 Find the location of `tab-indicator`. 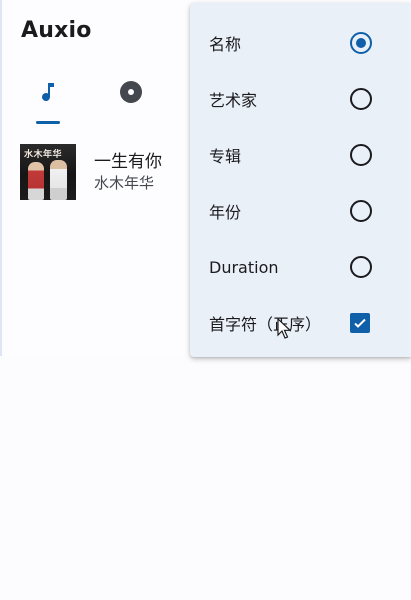

tab-indicator is located at coordinates (48, 122).